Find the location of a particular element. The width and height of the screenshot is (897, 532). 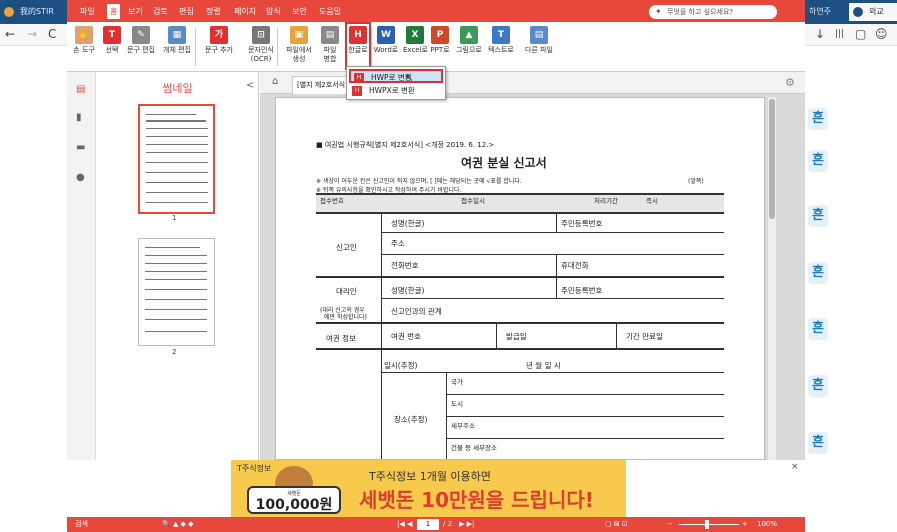

menu-home: 홈 is located at coordinates (114, 11).